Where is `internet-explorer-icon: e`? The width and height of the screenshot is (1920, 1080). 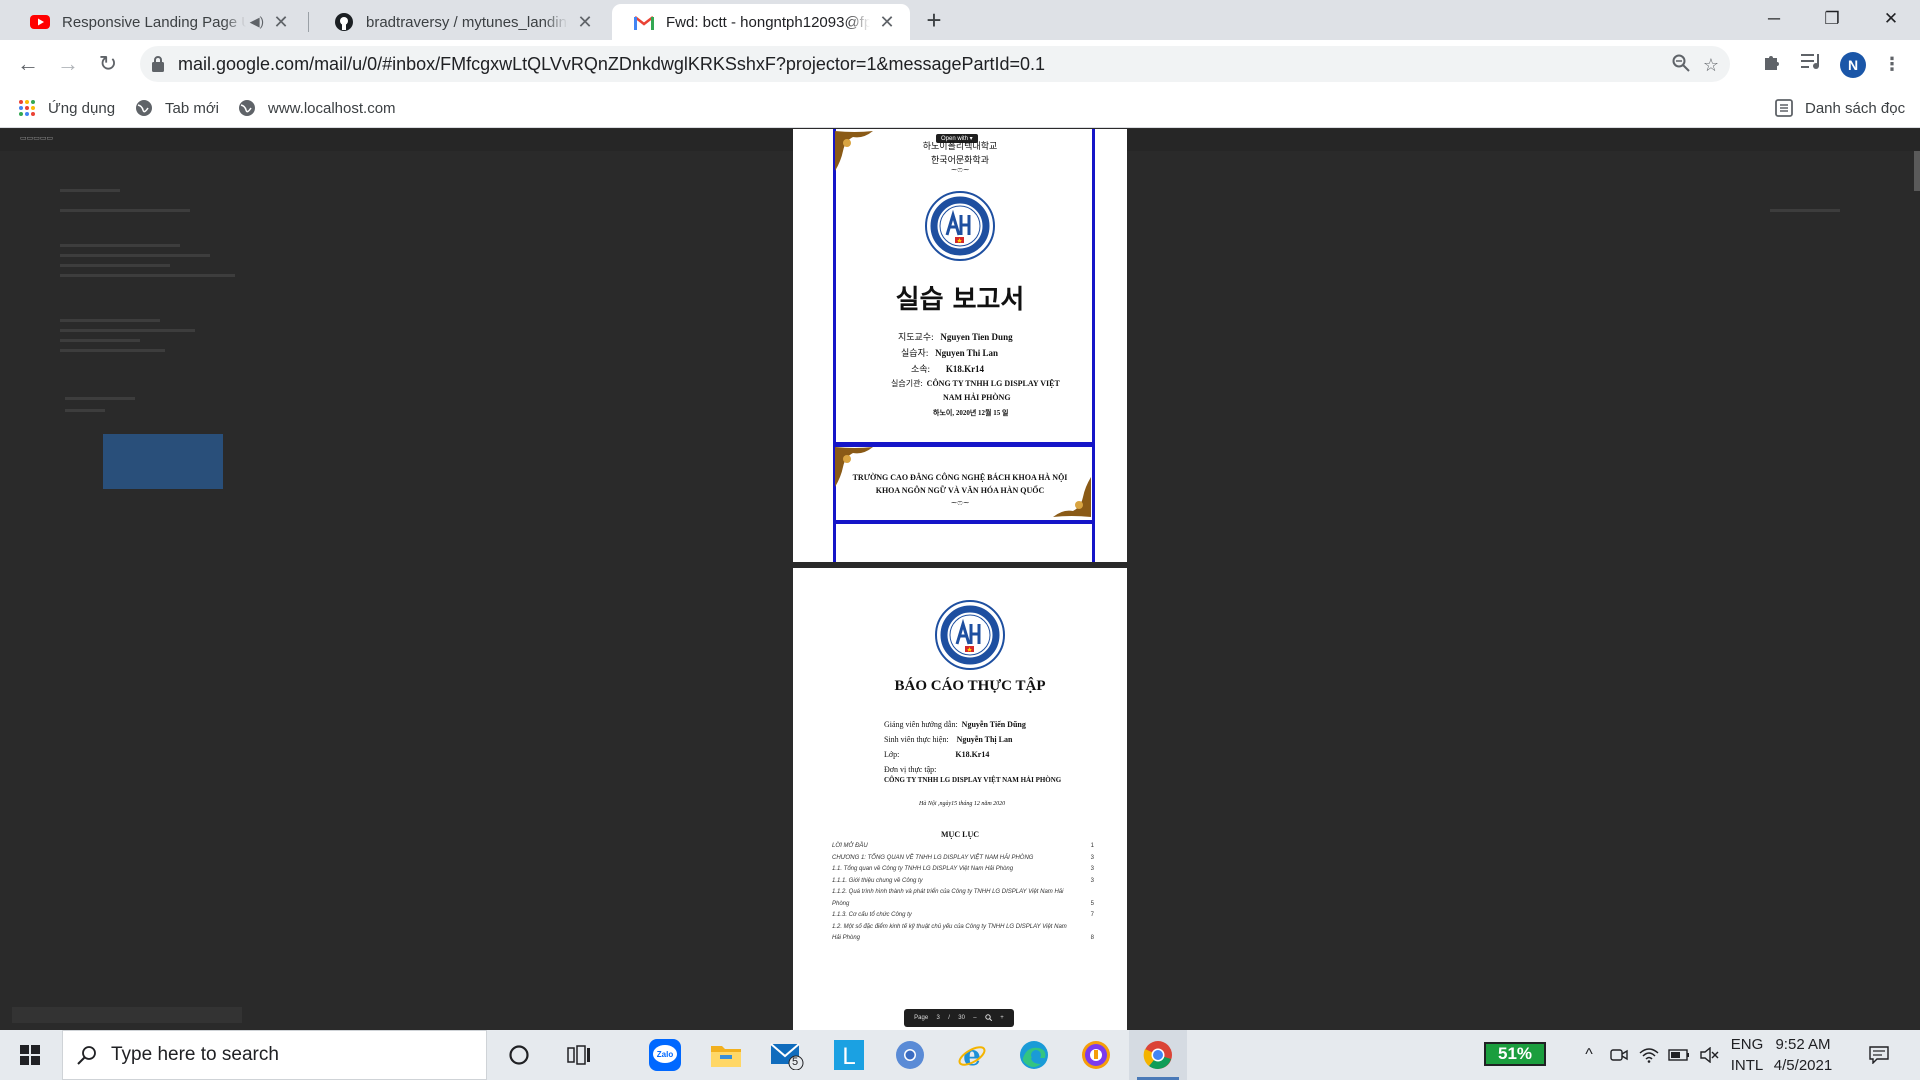
internet-explorer-icon: e is located at coordinates (972, 1055).